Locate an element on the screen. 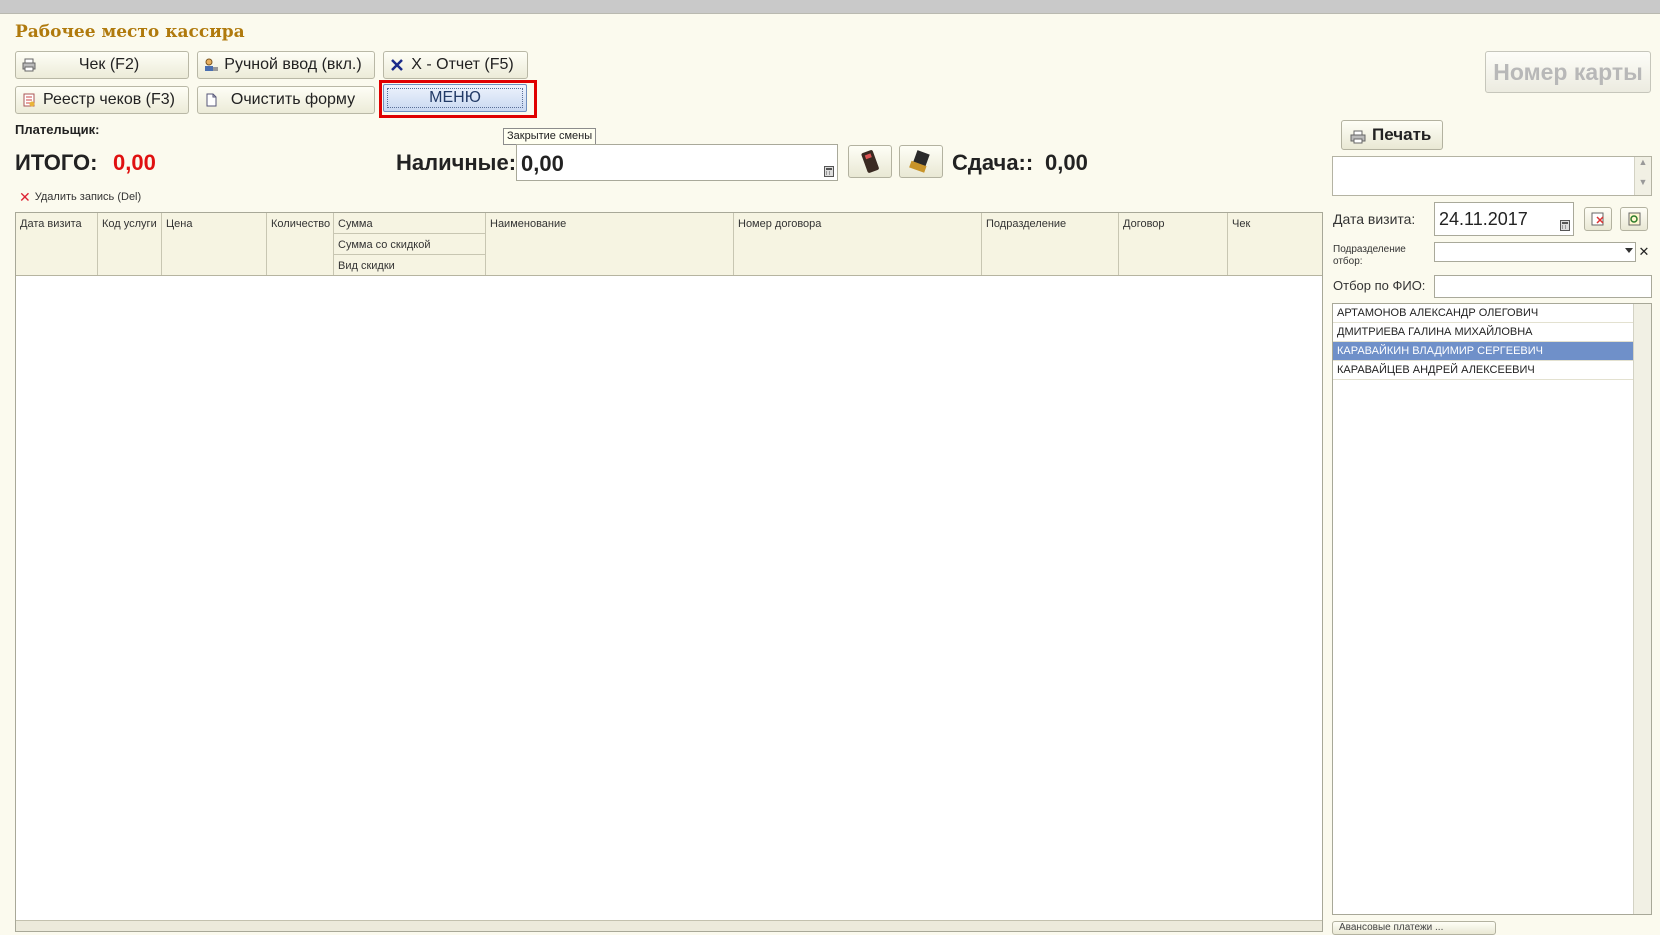 Image resolution: width=1660 pixels, height=935 pixels. col-visit-date: Дата визита is located at coordinates (57, 244).